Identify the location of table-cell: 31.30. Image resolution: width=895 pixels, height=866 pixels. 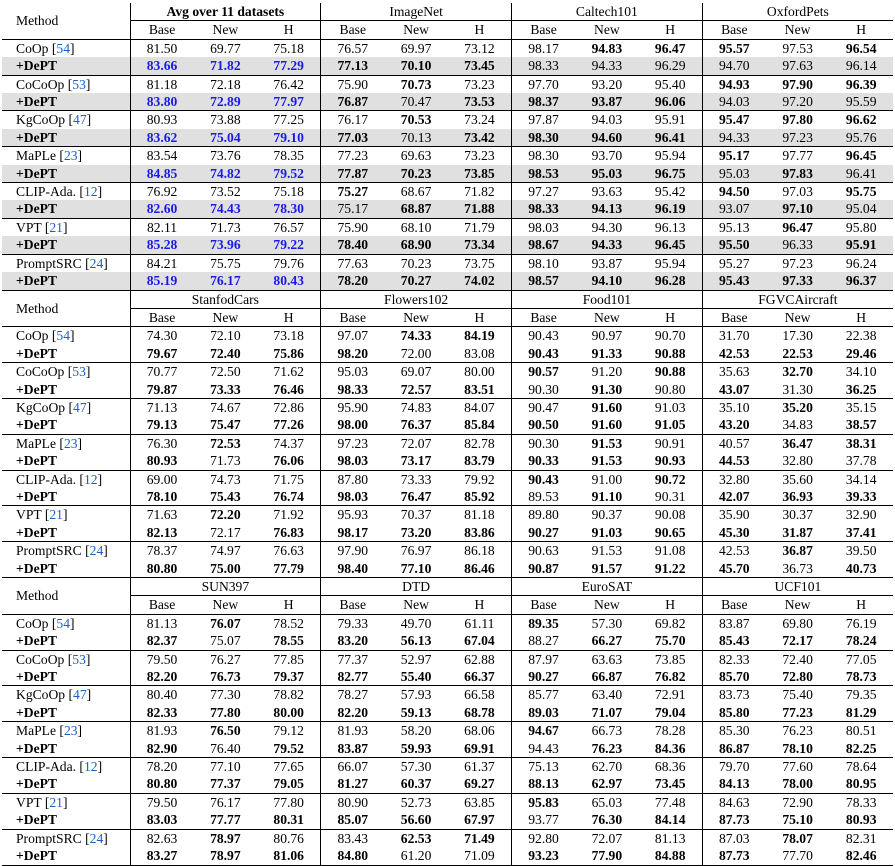
(797, 389).